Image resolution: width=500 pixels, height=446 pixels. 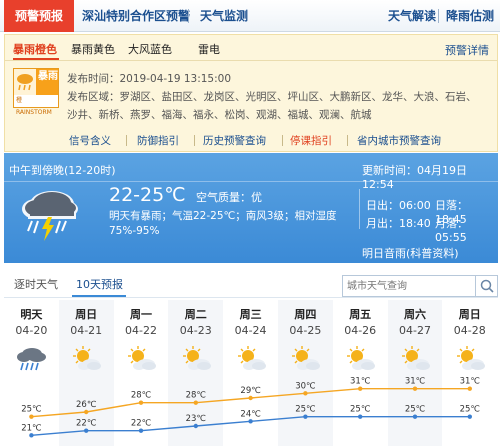 I want to click on city-weather-search, so click(x=420, y=286).